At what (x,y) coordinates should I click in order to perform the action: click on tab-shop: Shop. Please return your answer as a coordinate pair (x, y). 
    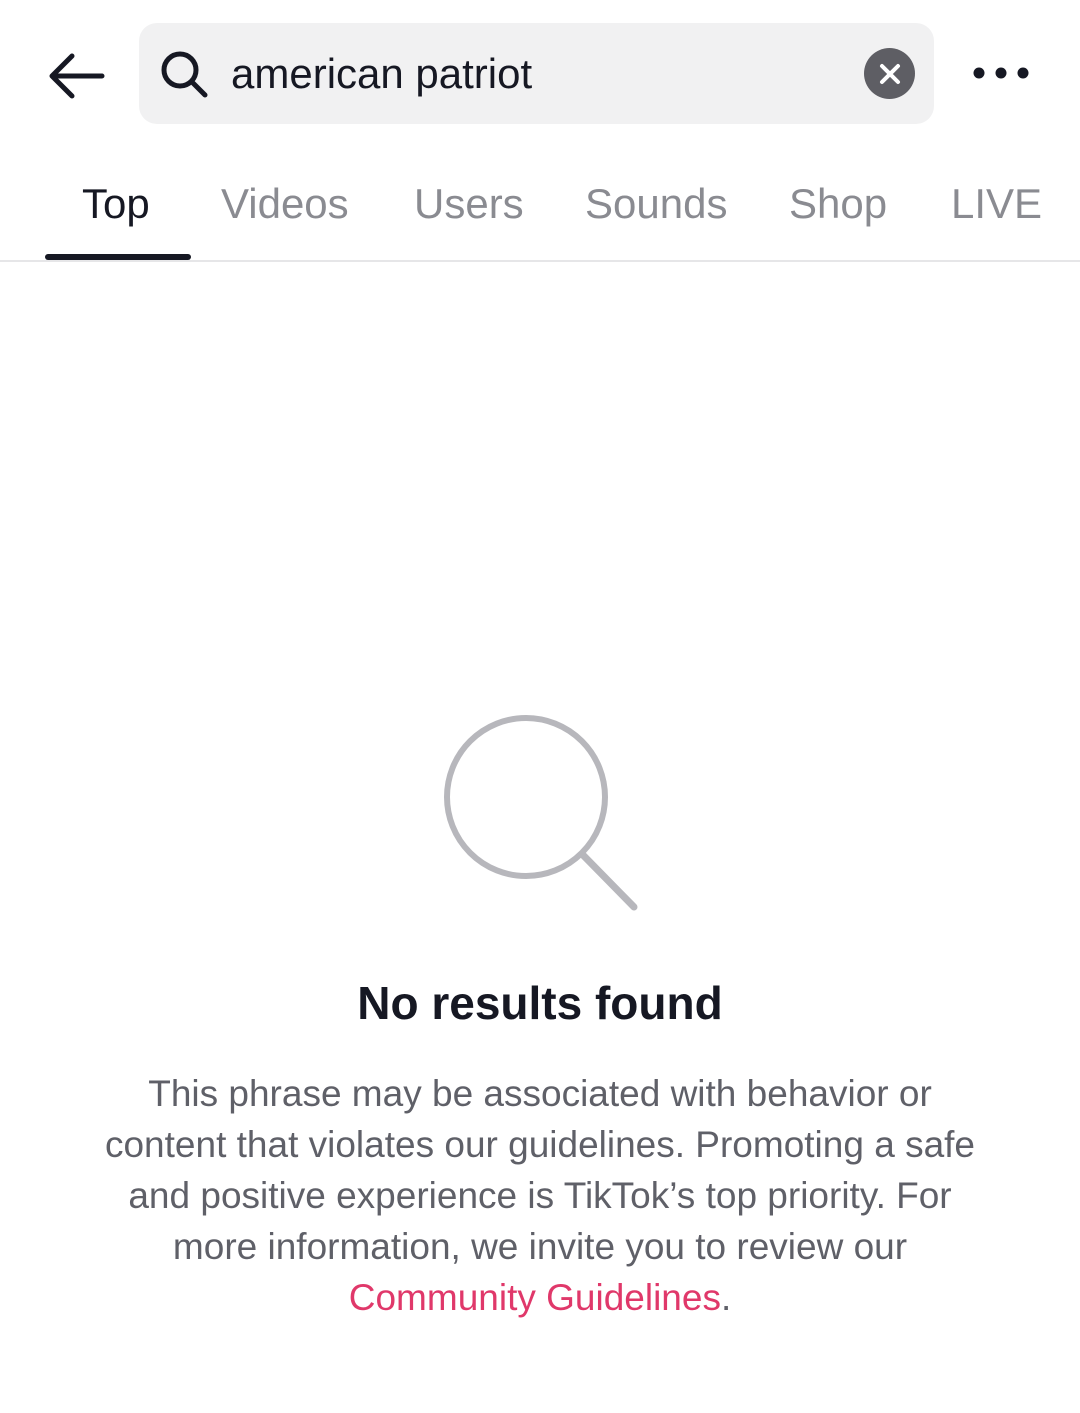
    Looking at the image, I should click on (838, 204).